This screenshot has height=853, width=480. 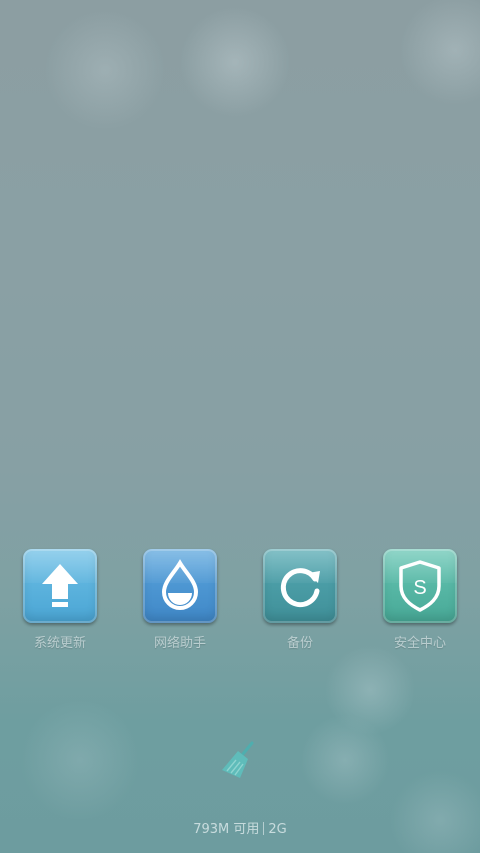 I want to click on app-label: 安全中心, so click(x=419, y=643).